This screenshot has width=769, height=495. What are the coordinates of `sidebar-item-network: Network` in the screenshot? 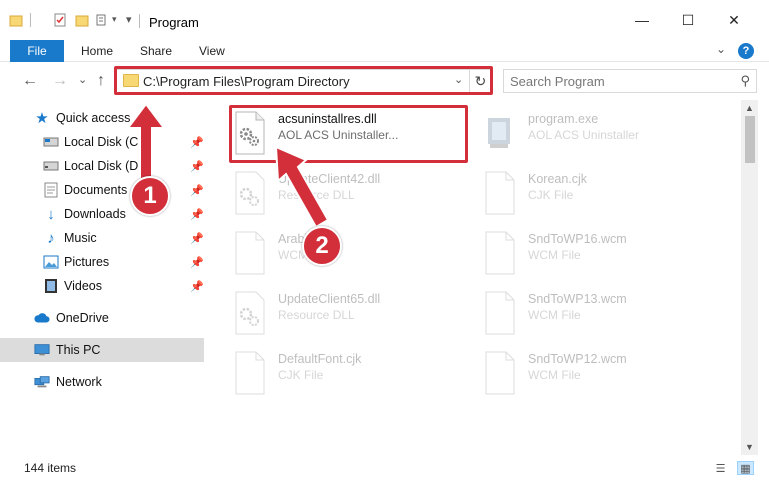 It's located at (102, 382).